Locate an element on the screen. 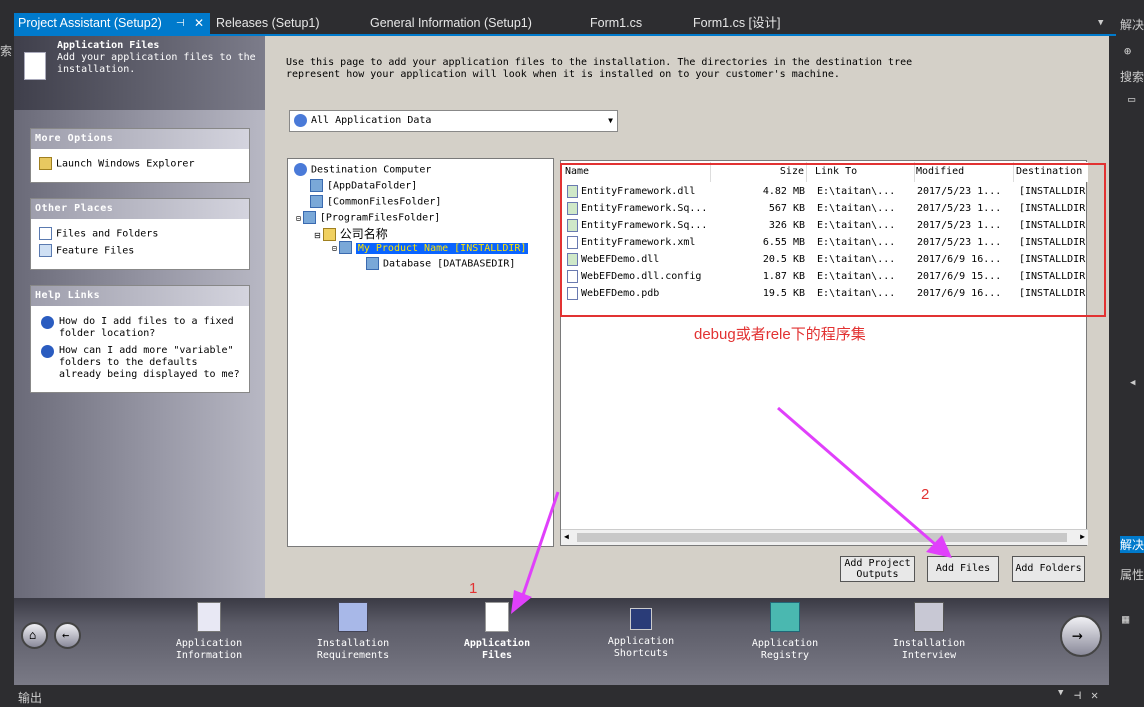 The image size is (1144, 707). dropdown-icon: ▼ is located at coordinates (1060, 693).